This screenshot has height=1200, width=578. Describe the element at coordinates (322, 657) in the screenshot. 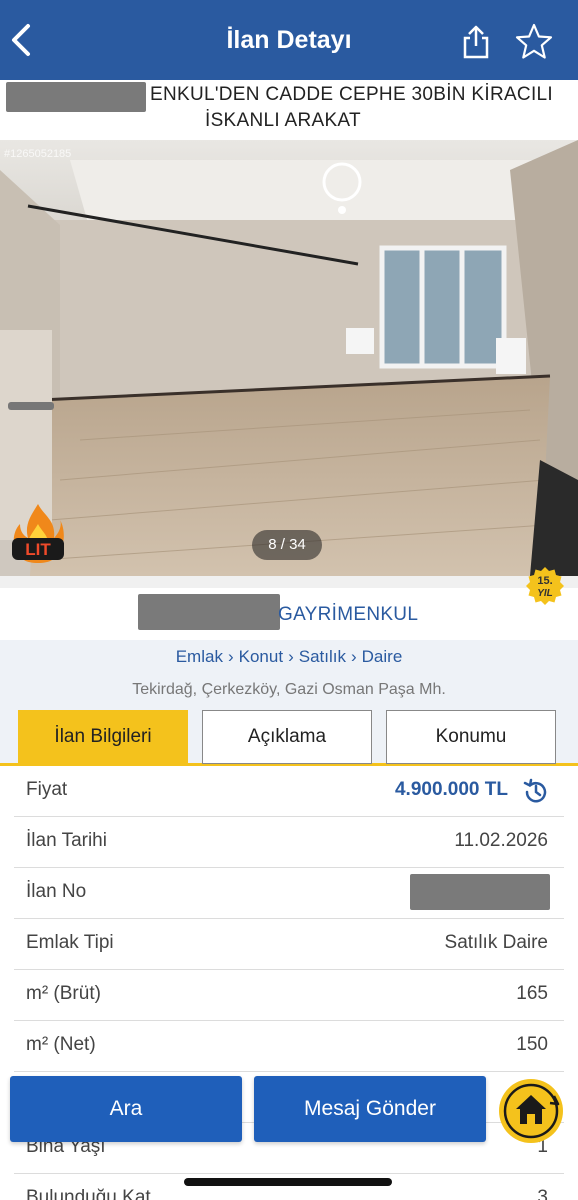

I see `breadcrumb-item: Satılık` at that location.